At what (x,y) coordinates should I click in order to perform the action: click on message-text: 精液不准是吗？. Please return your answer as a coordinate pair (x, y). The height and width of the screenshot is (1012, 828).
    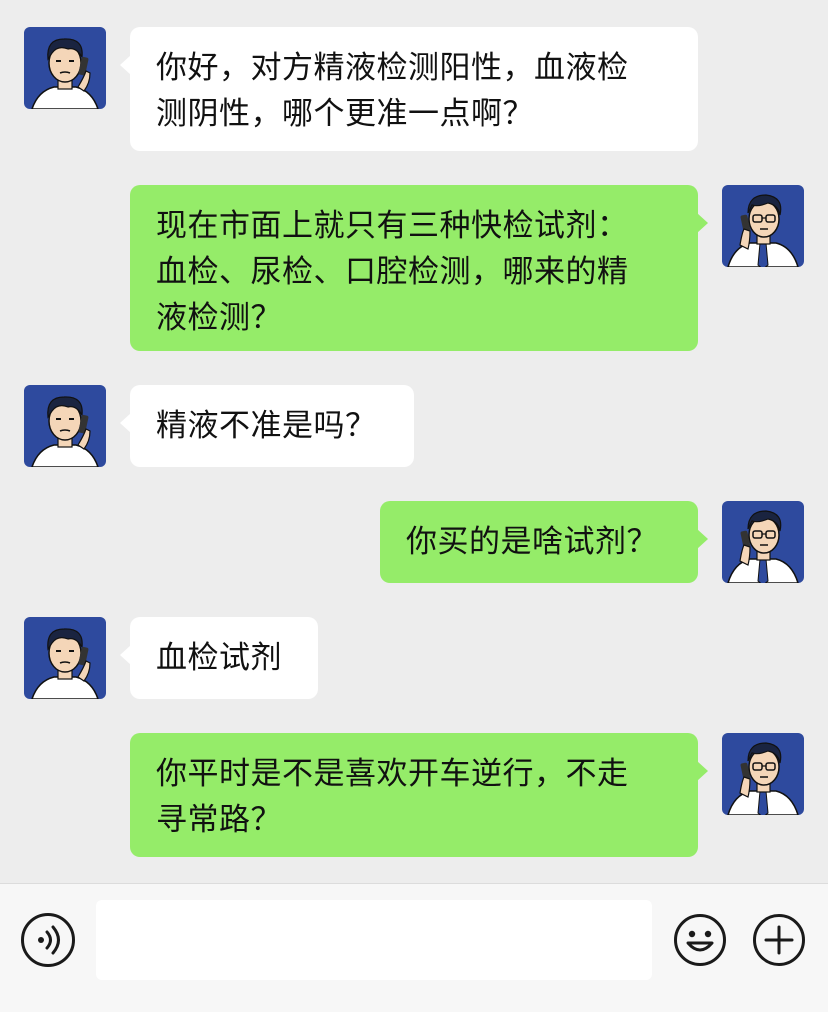
    Looking at the image, I should click on (266, 426).